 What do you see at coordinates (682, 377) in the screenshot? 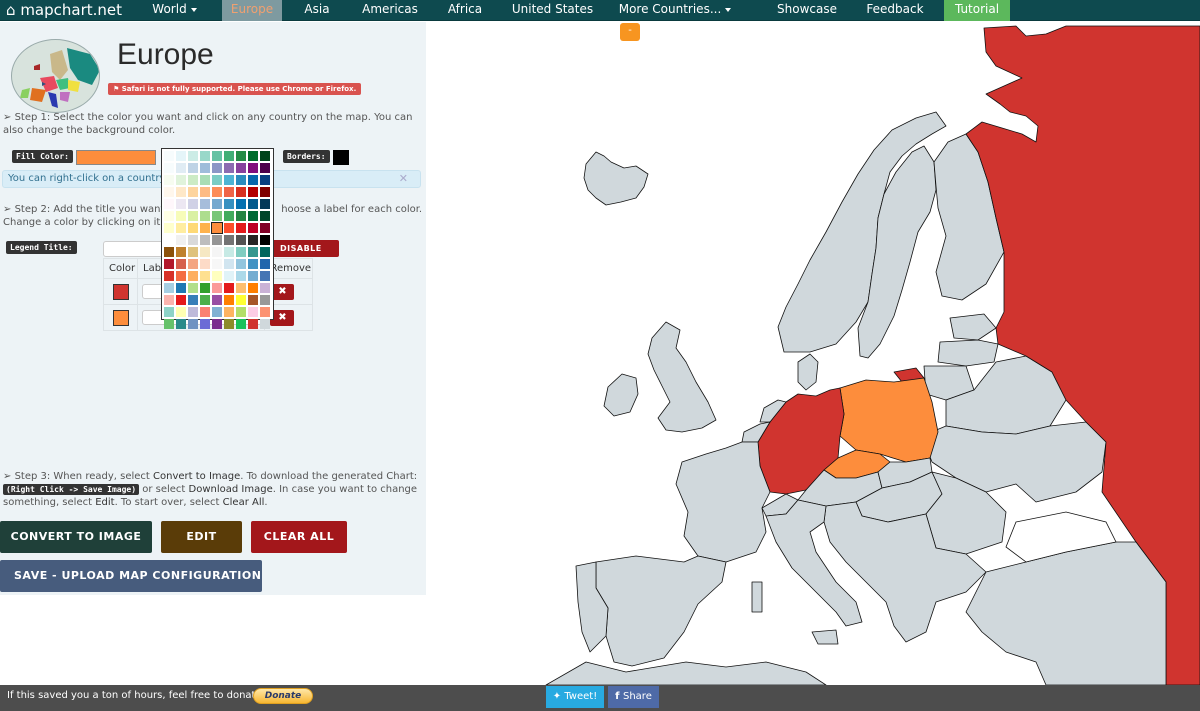
I see `country-united-kingdom` at bounding box center [682, 377].